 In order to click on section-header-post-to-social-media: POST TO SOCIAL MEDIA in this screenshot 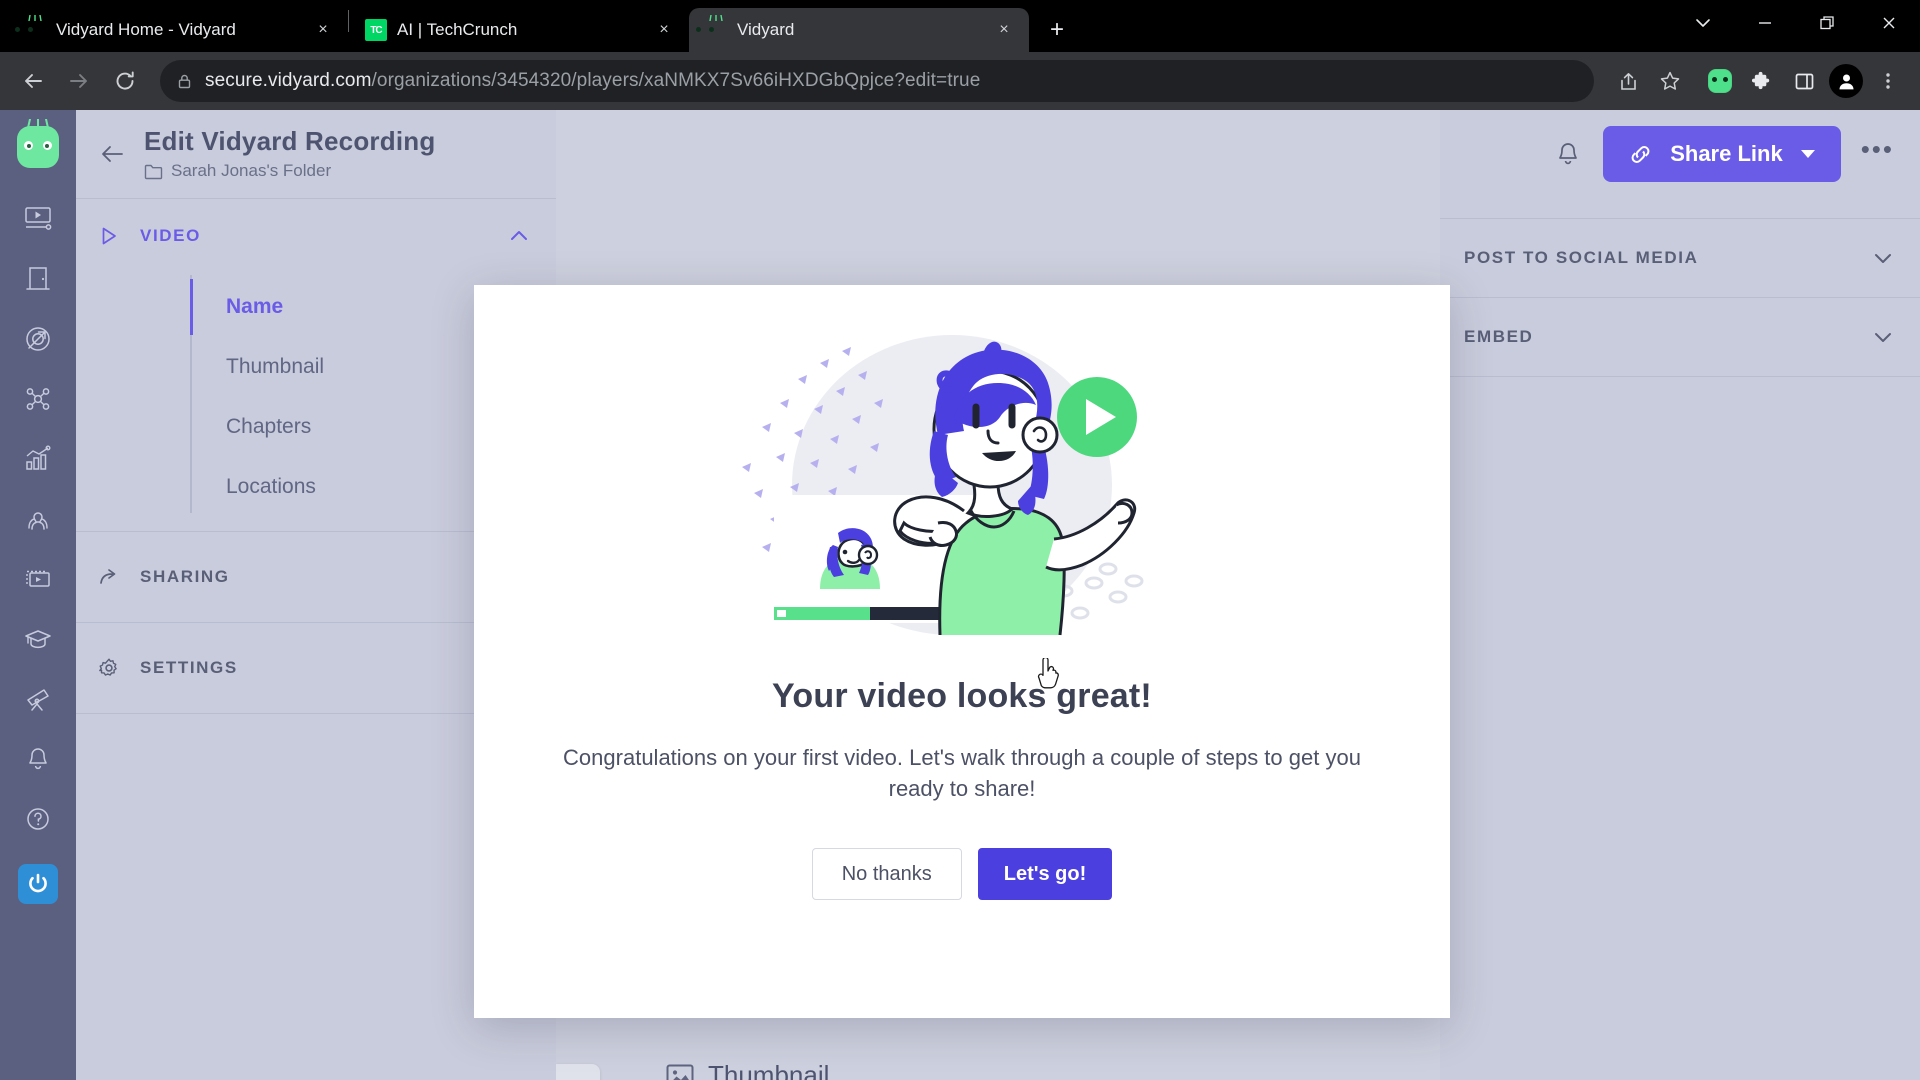, I will do `click(1680, 258)`.